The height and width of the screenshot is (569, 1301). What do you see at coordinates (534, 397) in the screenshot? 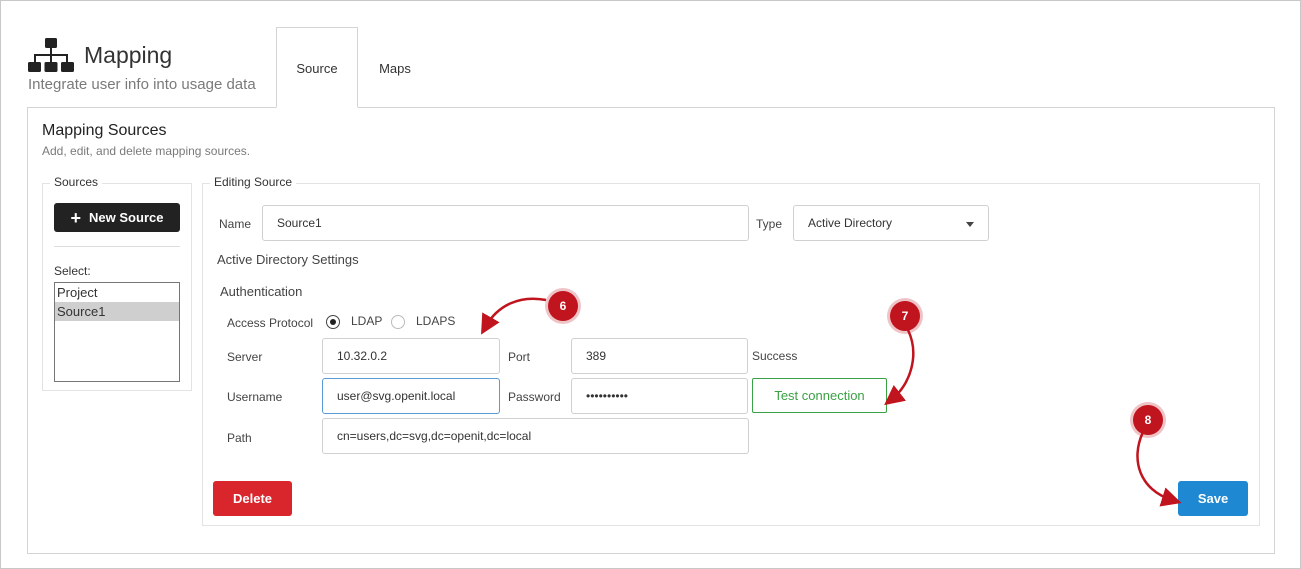
I see `password-label: Password` at bounding box center [534, 397].